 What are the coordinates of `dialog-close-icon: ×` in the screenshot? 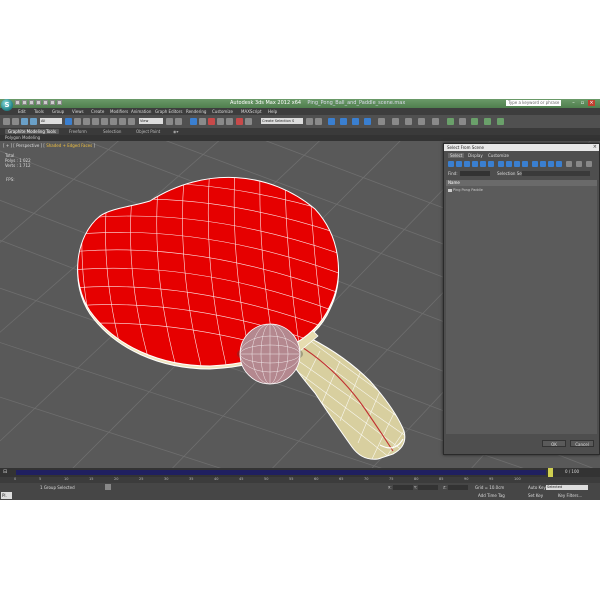 It's located at (595, 147).